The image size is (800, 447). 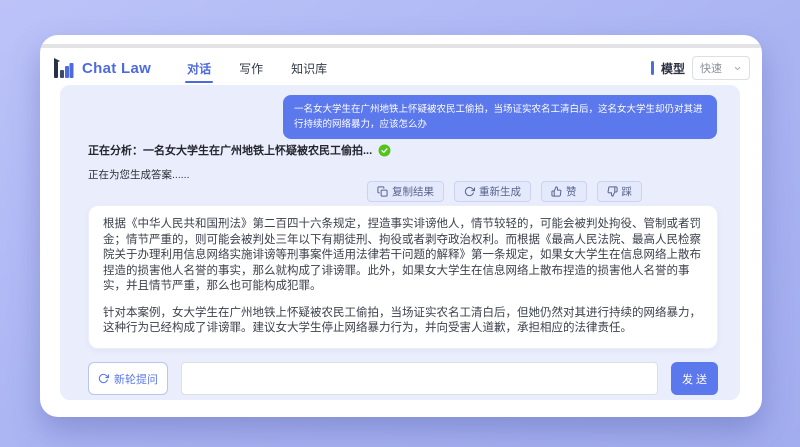 I want to click on model-selected-value: 快速, so click(x=711, y=69).